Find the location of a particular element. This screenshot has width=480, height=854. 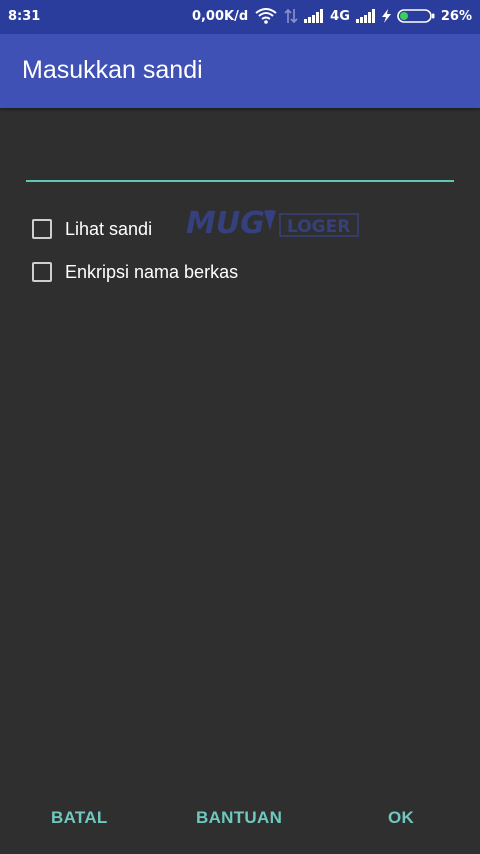

svg-text: MUG is located at coordinates (225, 222).